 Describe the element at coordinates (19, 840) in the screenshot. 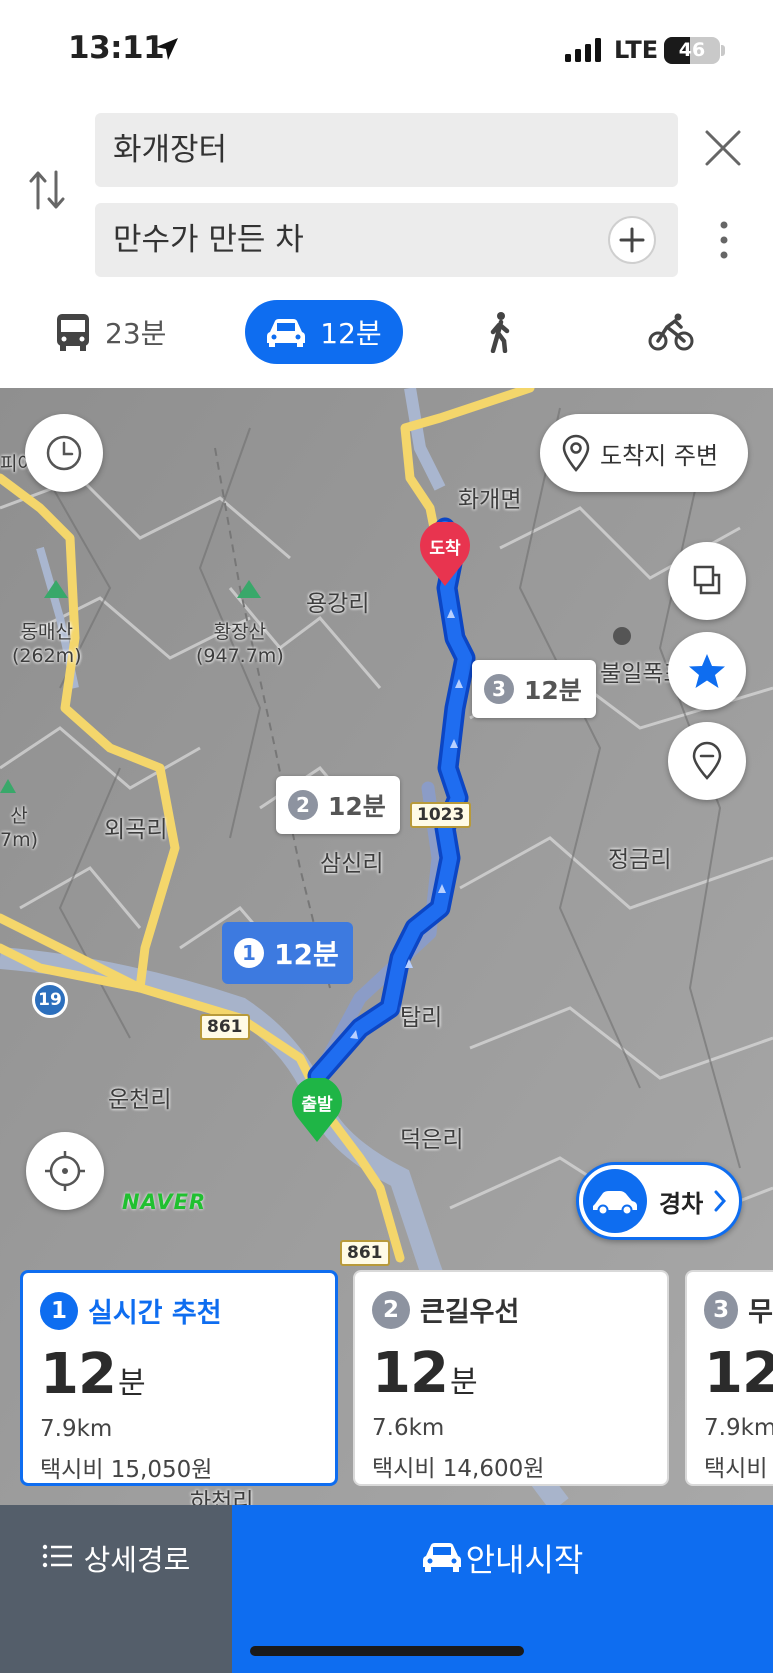

I see `san-height: 7m)` at that location.